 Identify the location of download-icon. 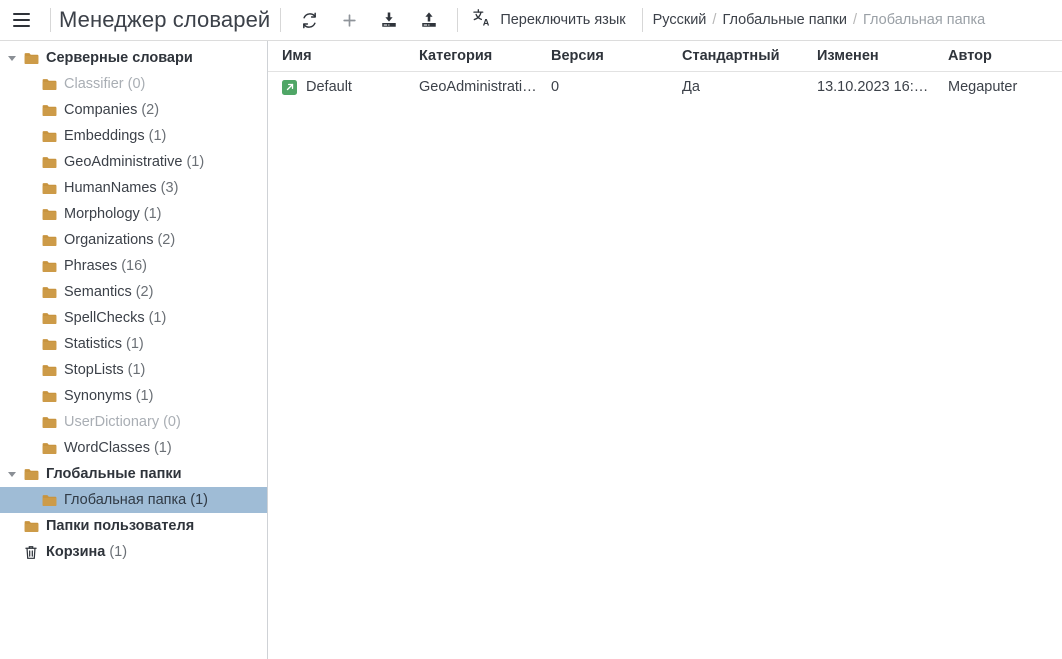
(389, 20).